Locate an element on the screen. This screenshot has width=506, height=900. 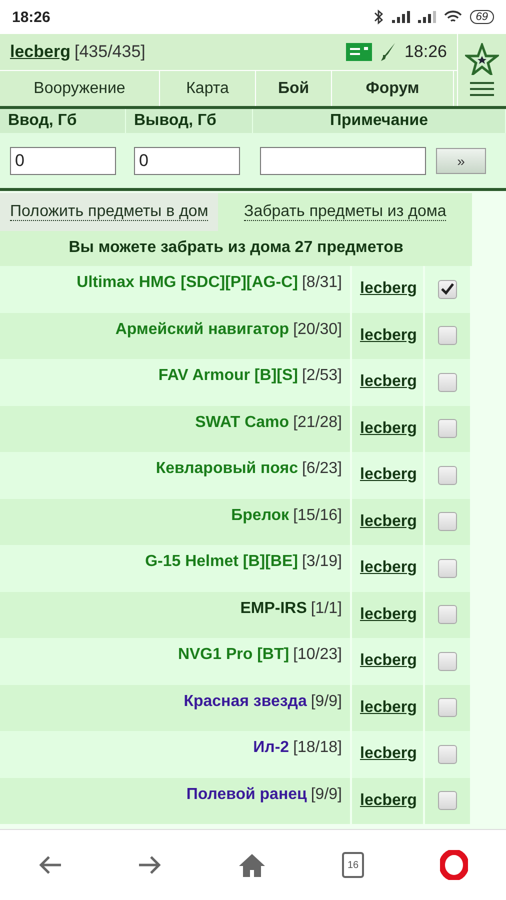
mode-link: Положить предметы в дом is located at coordinates (109, 212).